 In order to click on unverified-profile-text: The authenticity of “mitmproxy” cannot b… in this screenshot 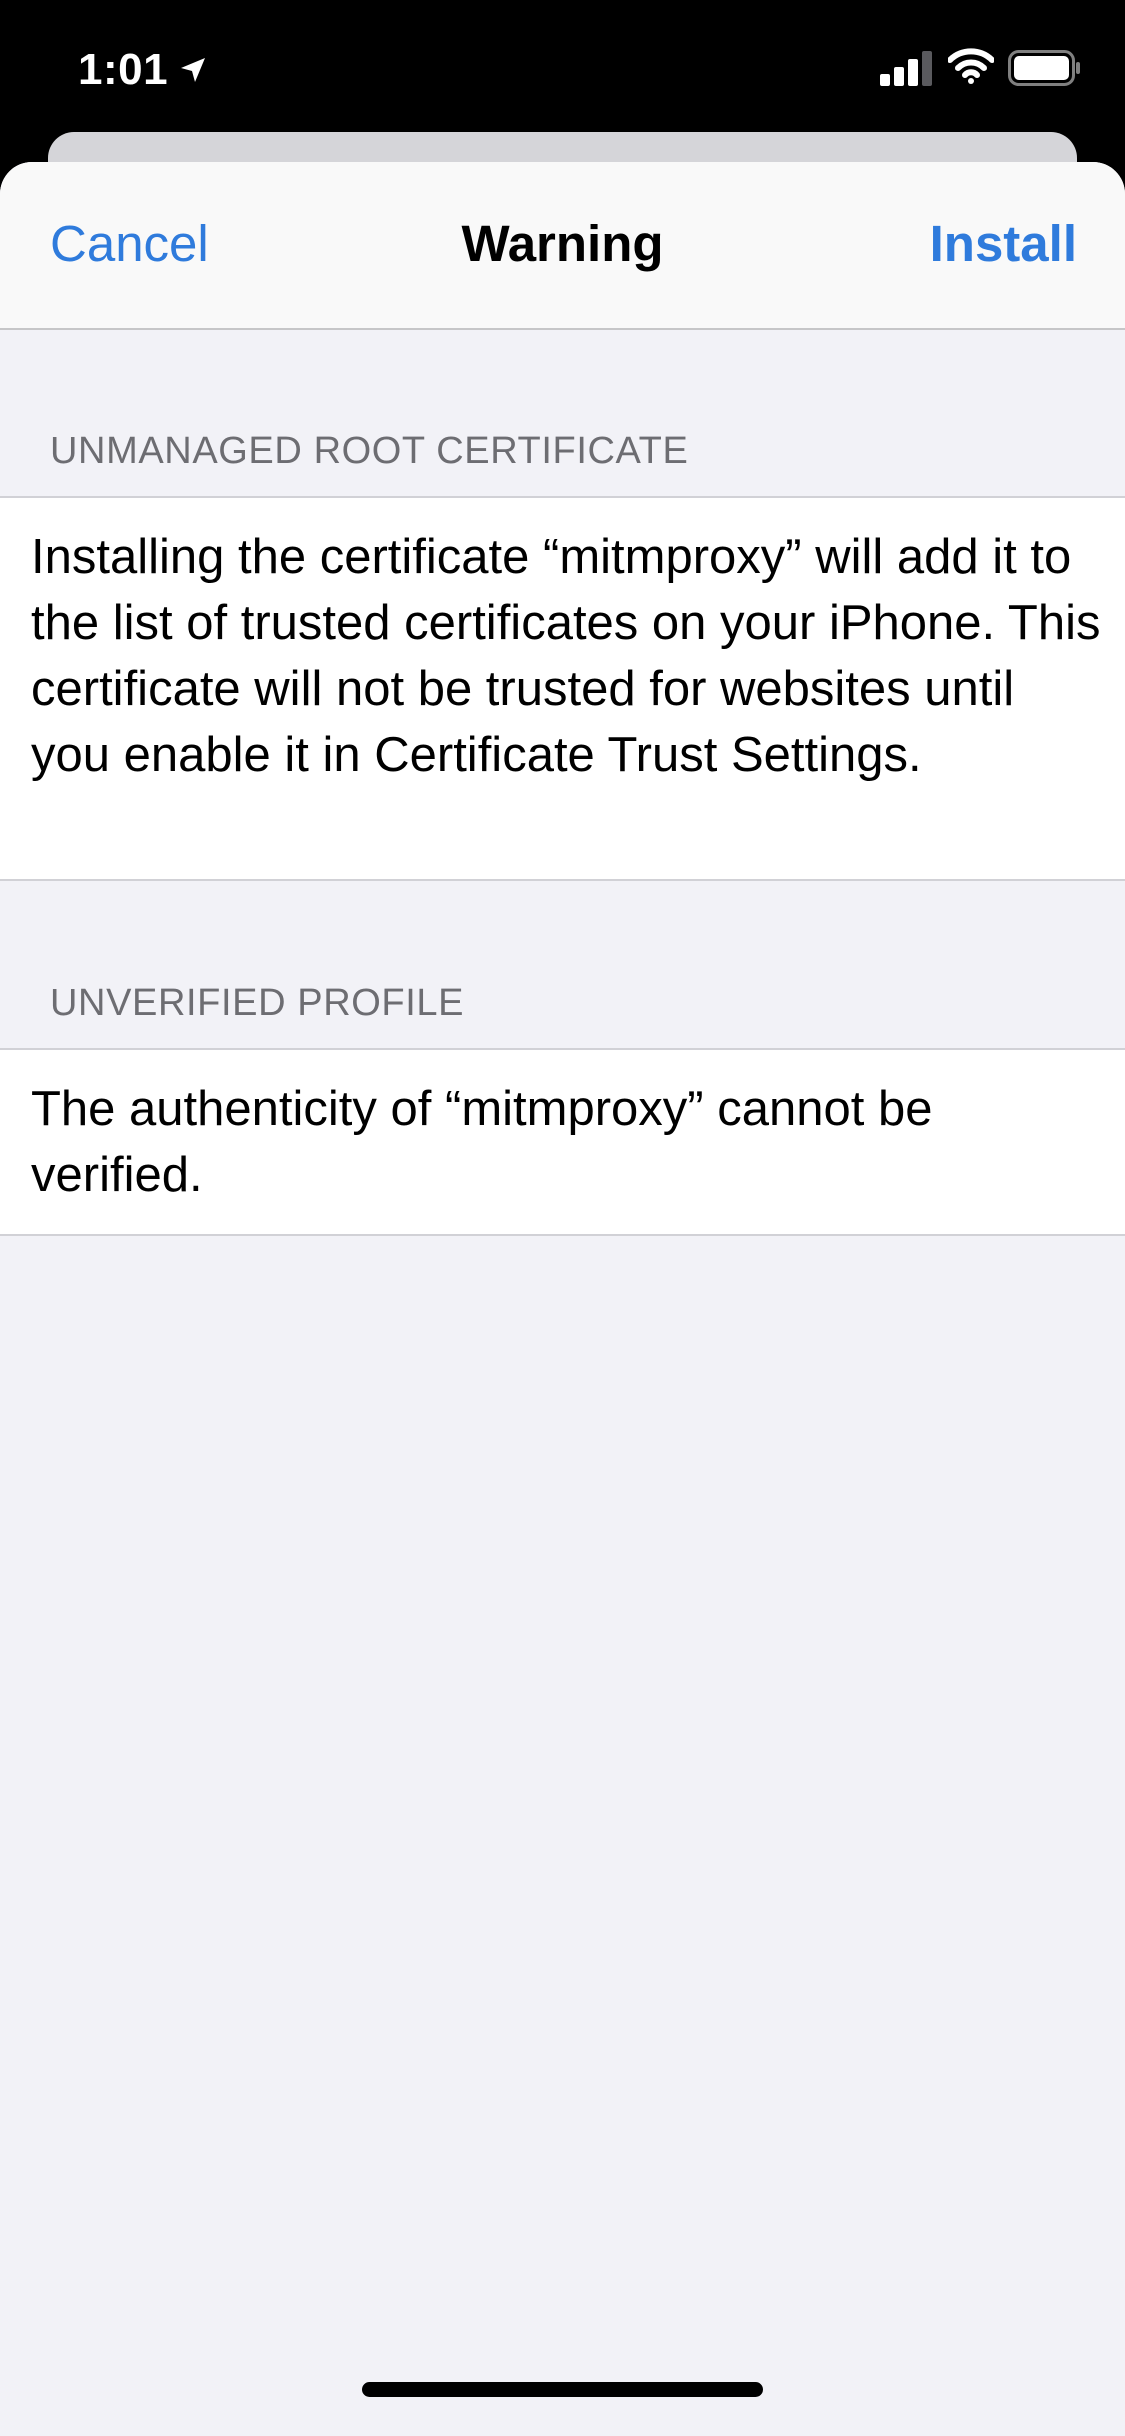, I will do `click(482, 1142)`.